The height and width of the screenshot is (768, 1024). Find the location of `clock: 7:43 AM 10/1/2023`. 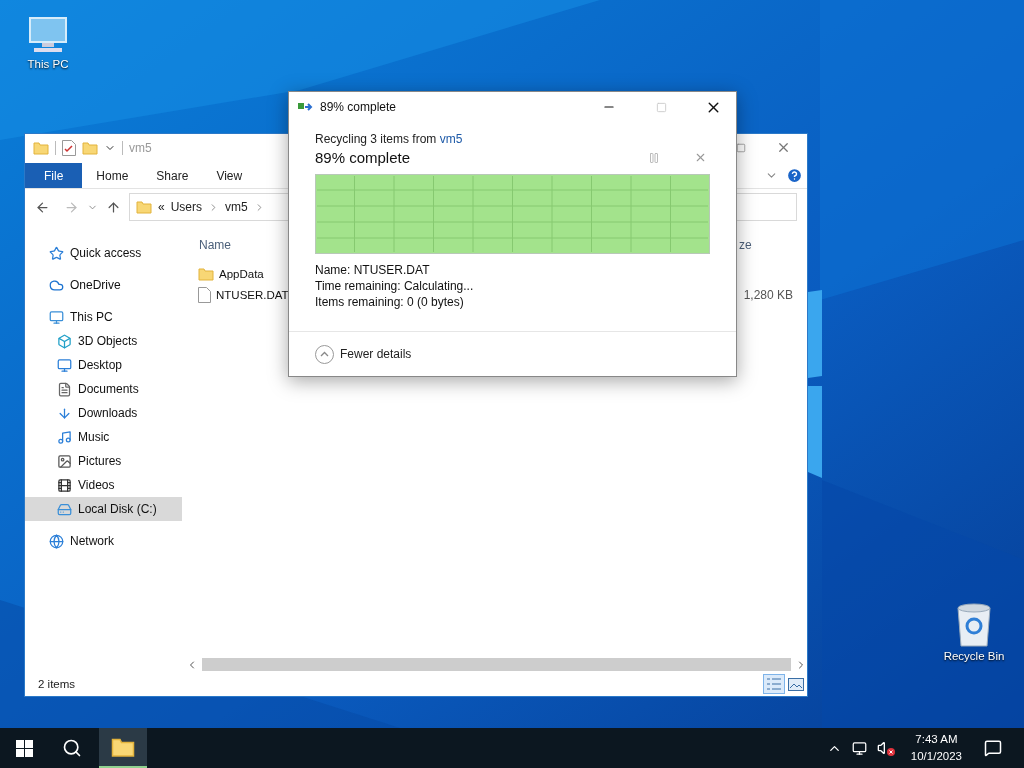

clock: 7:43 AM 10/1/2023 is located at coordinates (936, 748).